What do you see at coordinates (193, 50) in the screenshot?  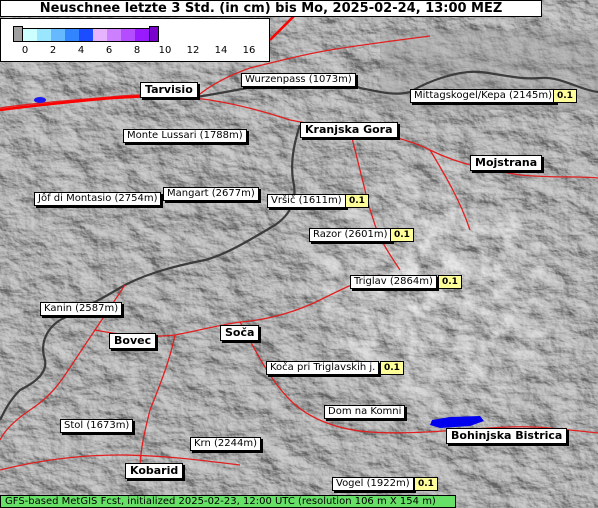 I see `legend-tick-label: 12` at bounding box center [193, 50].